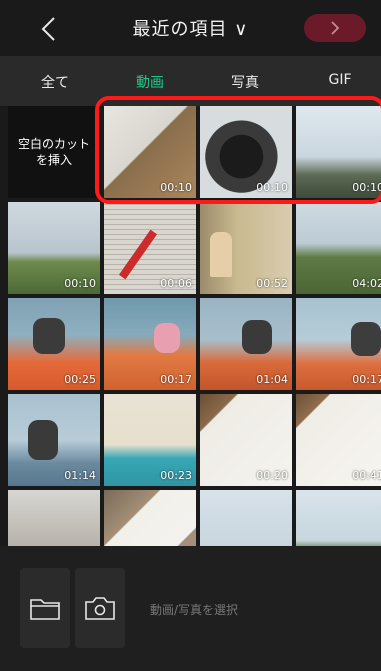 This screenshot has width=381, height=671. What do you see at coordinates (338, 248) in the screenshot?
I see `video-thumbnail: 04:02` at bounding box center [338, 248].